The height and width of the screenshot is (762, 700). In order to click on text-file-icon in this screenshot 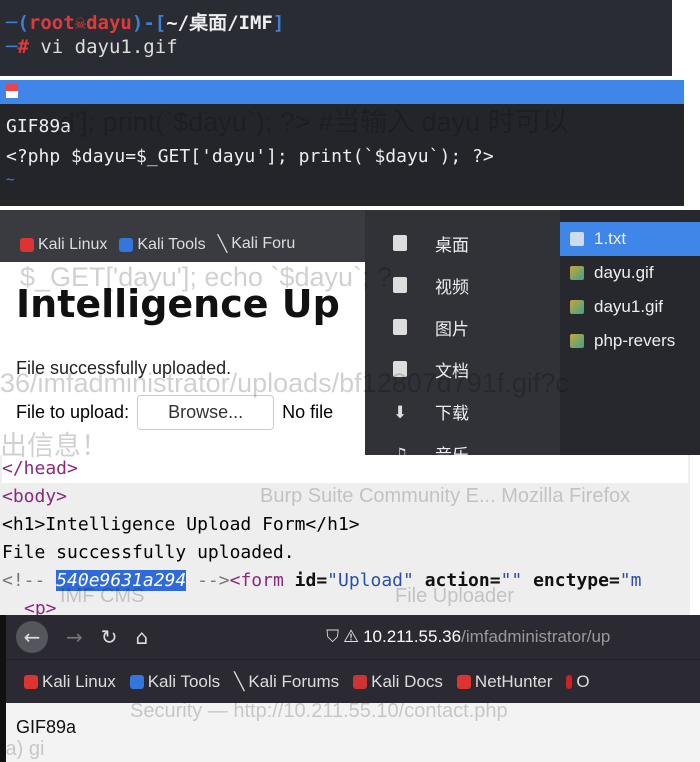, I will do `click(577, 239)`.